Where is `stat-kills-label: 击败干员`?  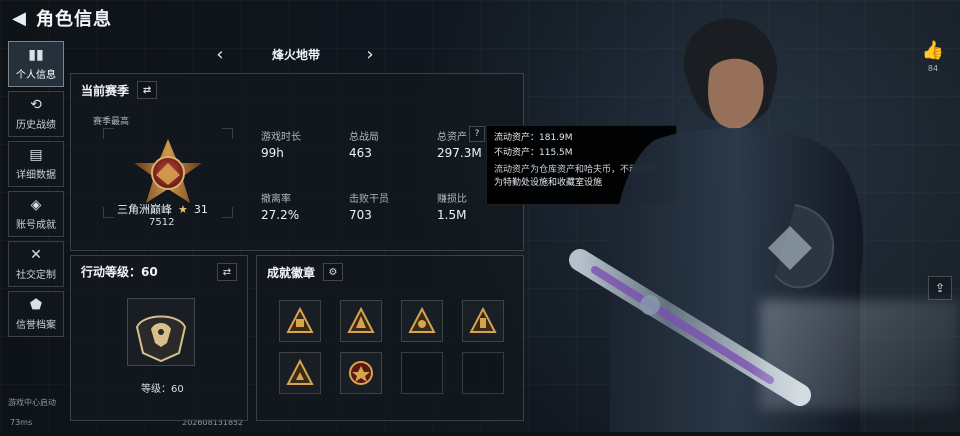
stat-kills-label: 击败干员 is located at coordinates (369, 199).